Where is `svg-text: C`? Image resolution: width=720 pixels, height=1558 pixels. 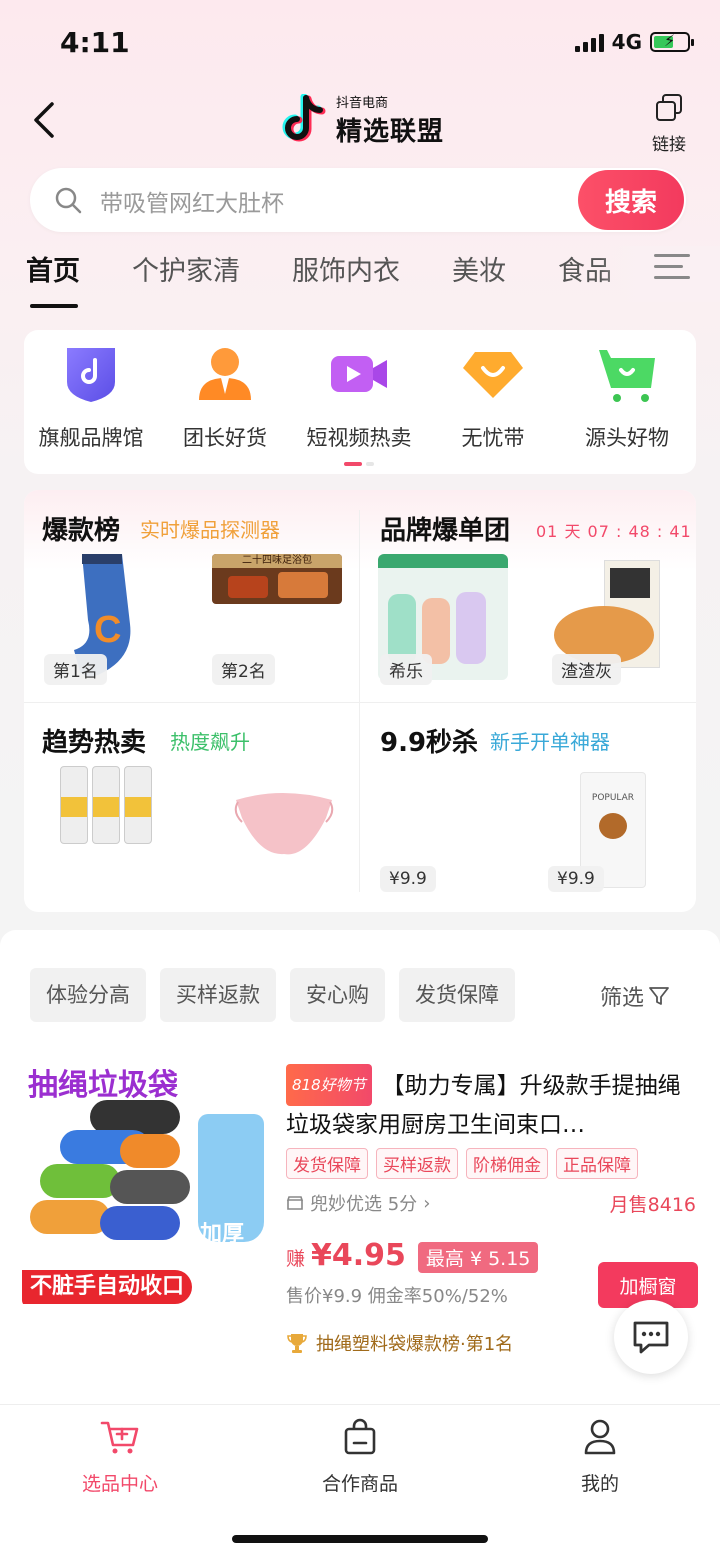 svg-text: C is located at coordinates (107, 630).